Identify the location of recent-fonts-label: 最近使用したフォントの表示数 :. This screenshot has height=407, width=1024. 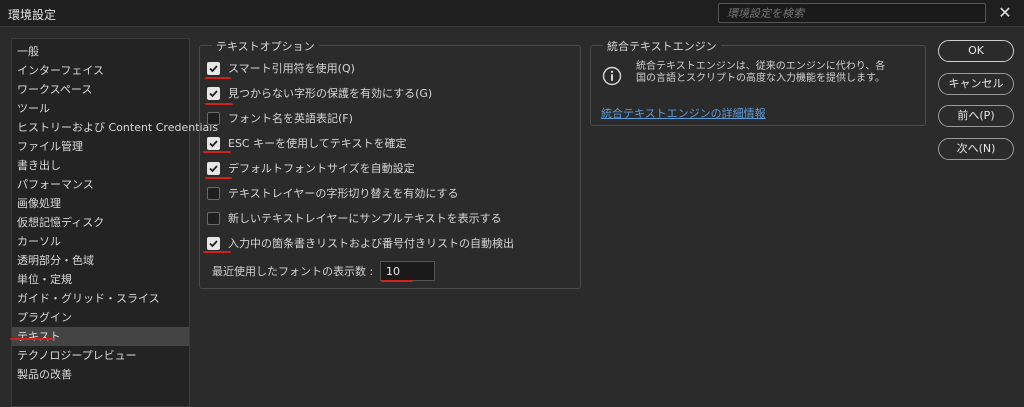
(293, 271).